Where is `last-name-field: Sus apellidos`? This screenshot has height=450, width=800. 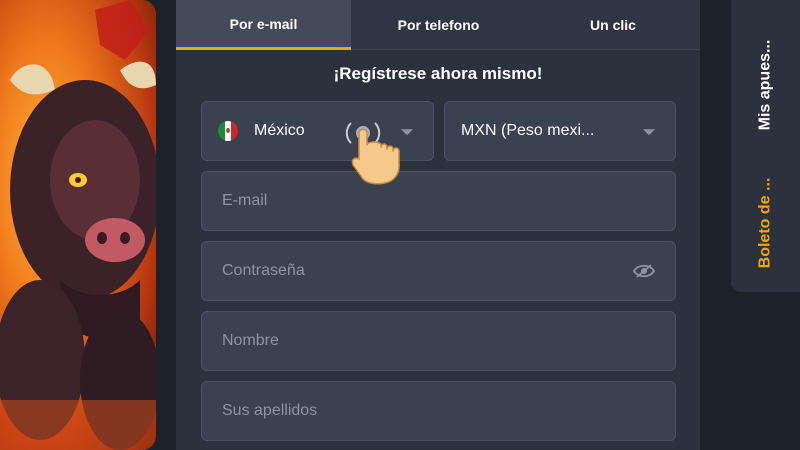
last-name-field: Sus apellidos is located at coordinates (438, 411).